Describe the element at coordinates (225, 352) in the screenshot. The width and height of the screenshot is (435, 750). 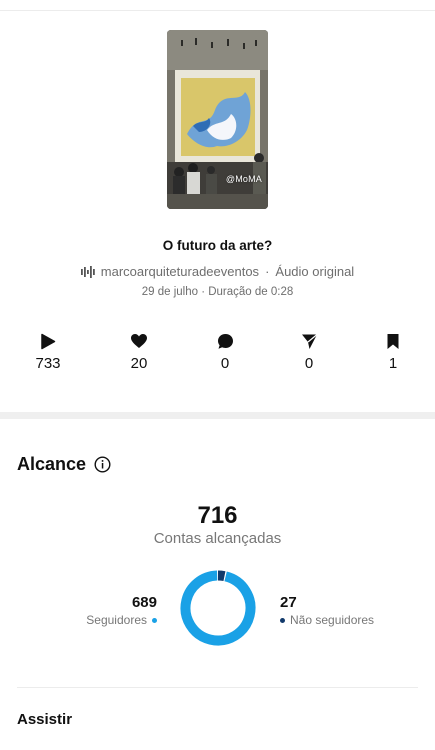
I see `stat-comments: 0` at that location.